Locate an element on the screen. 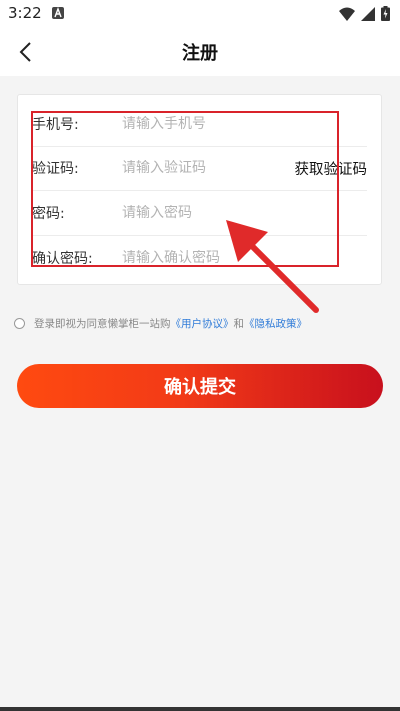 The height and width of the screenshot is (711, 400). code-input is located at coordinates (208, 168).